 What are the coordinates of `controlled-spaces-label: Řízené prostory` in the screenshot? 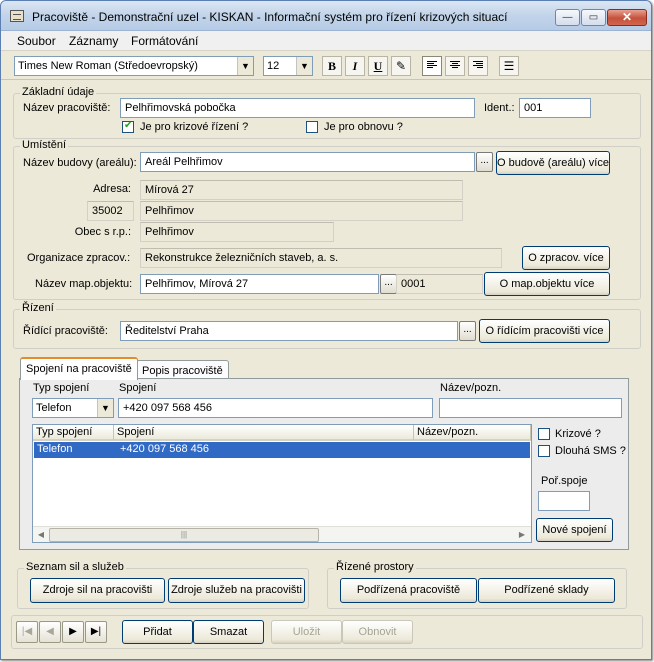 It's located at (375, 567).